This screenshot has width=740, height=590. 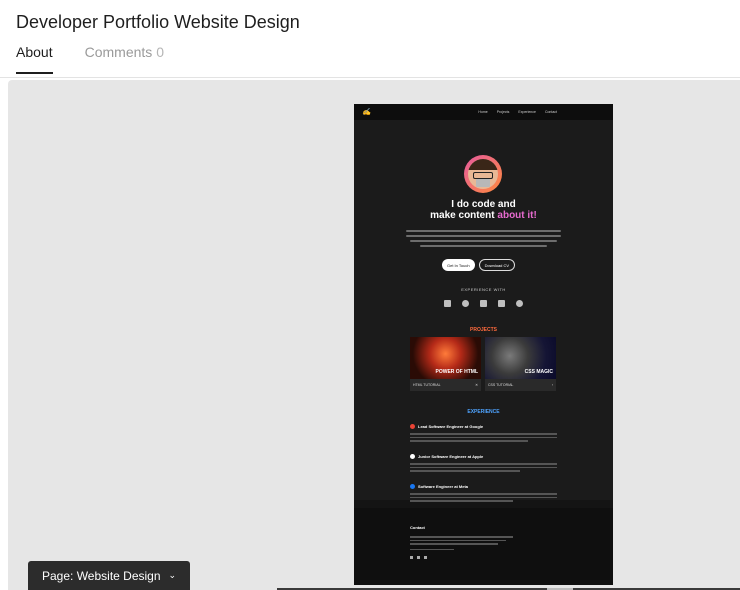 What do you see at coordinates (520, 364) in the screenshot?
I see `project-card-css: CSS MAGIC CSS TUTORIAL ›` at bounding box center [520, 364].